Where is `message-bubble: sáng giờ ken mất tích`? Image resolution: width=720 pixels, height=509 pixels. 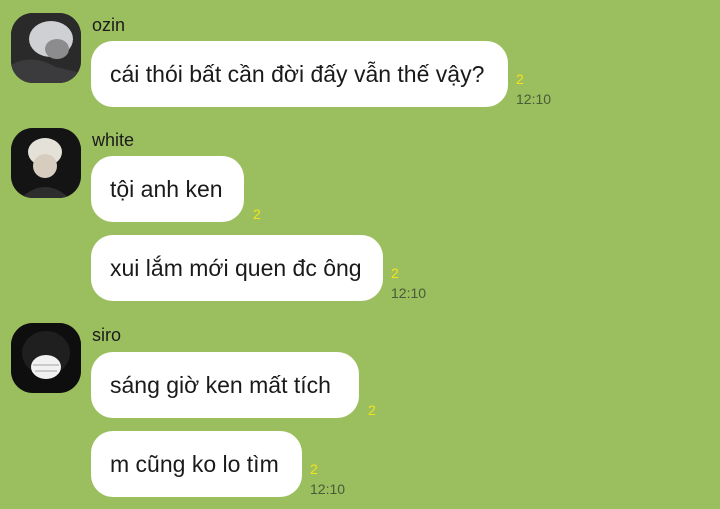
message-bubble: sáng giờ ken mất tích is located at coordinates (225, 385).